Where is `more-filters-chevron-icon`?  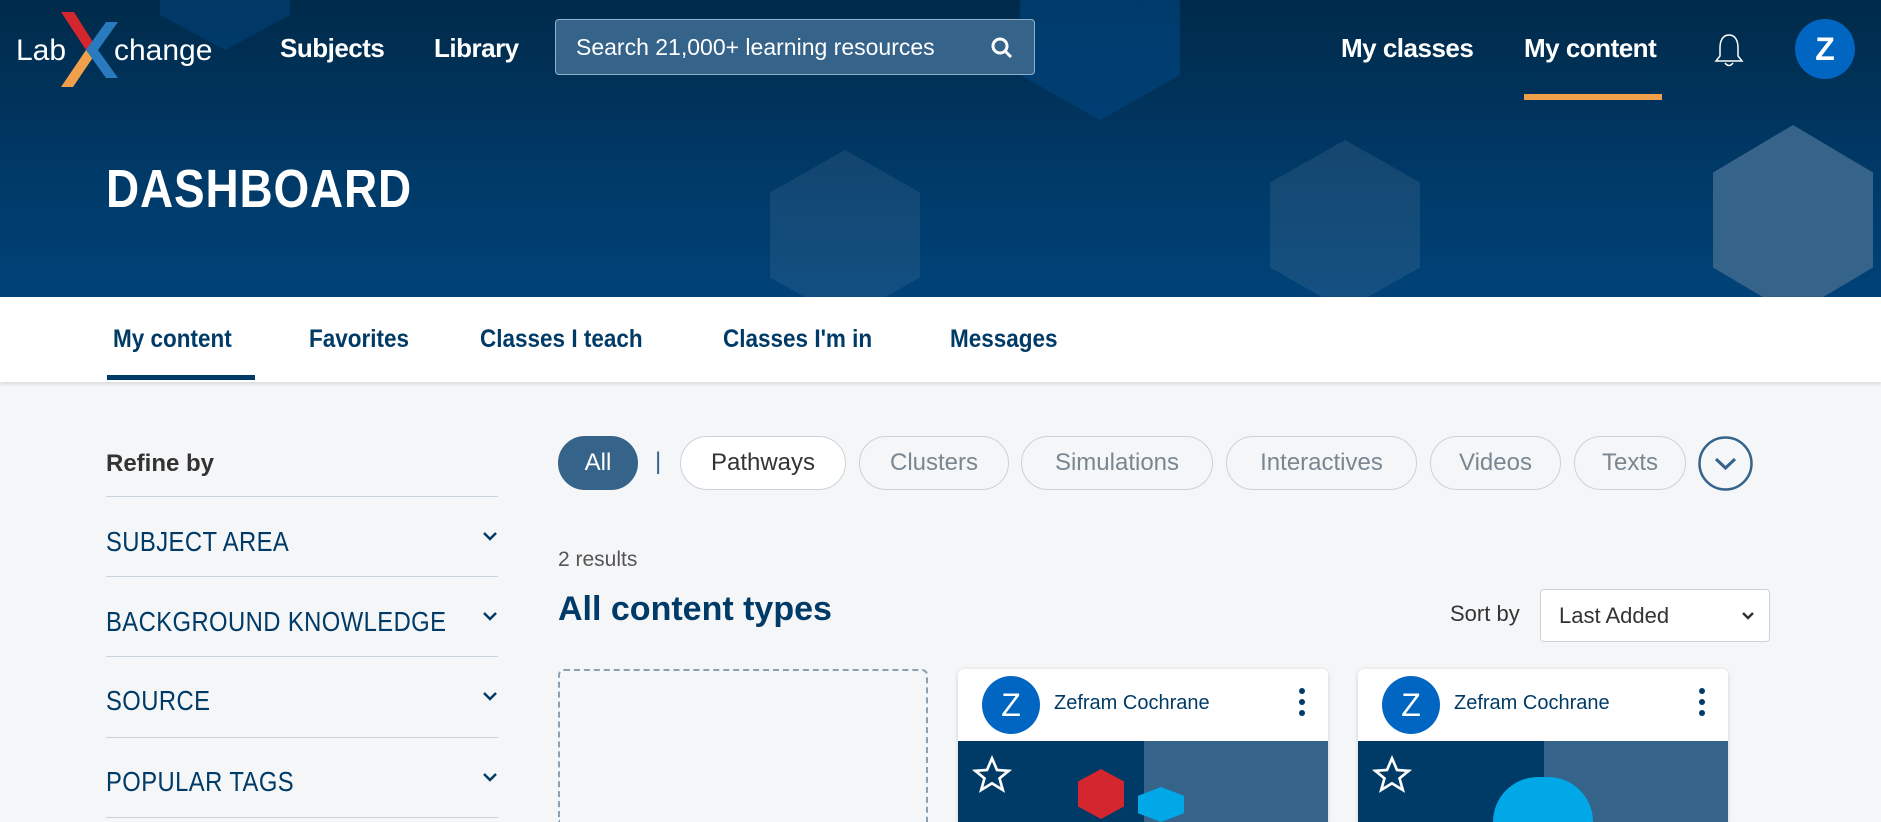
more-filters-chevron-icon is located at coordinates (1725, 463).